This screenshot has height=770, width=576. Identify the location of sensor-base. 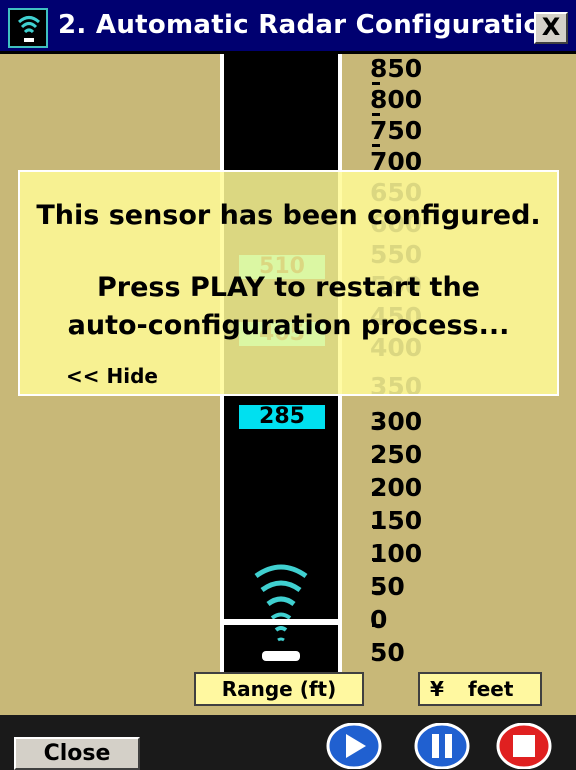
(281, 656).